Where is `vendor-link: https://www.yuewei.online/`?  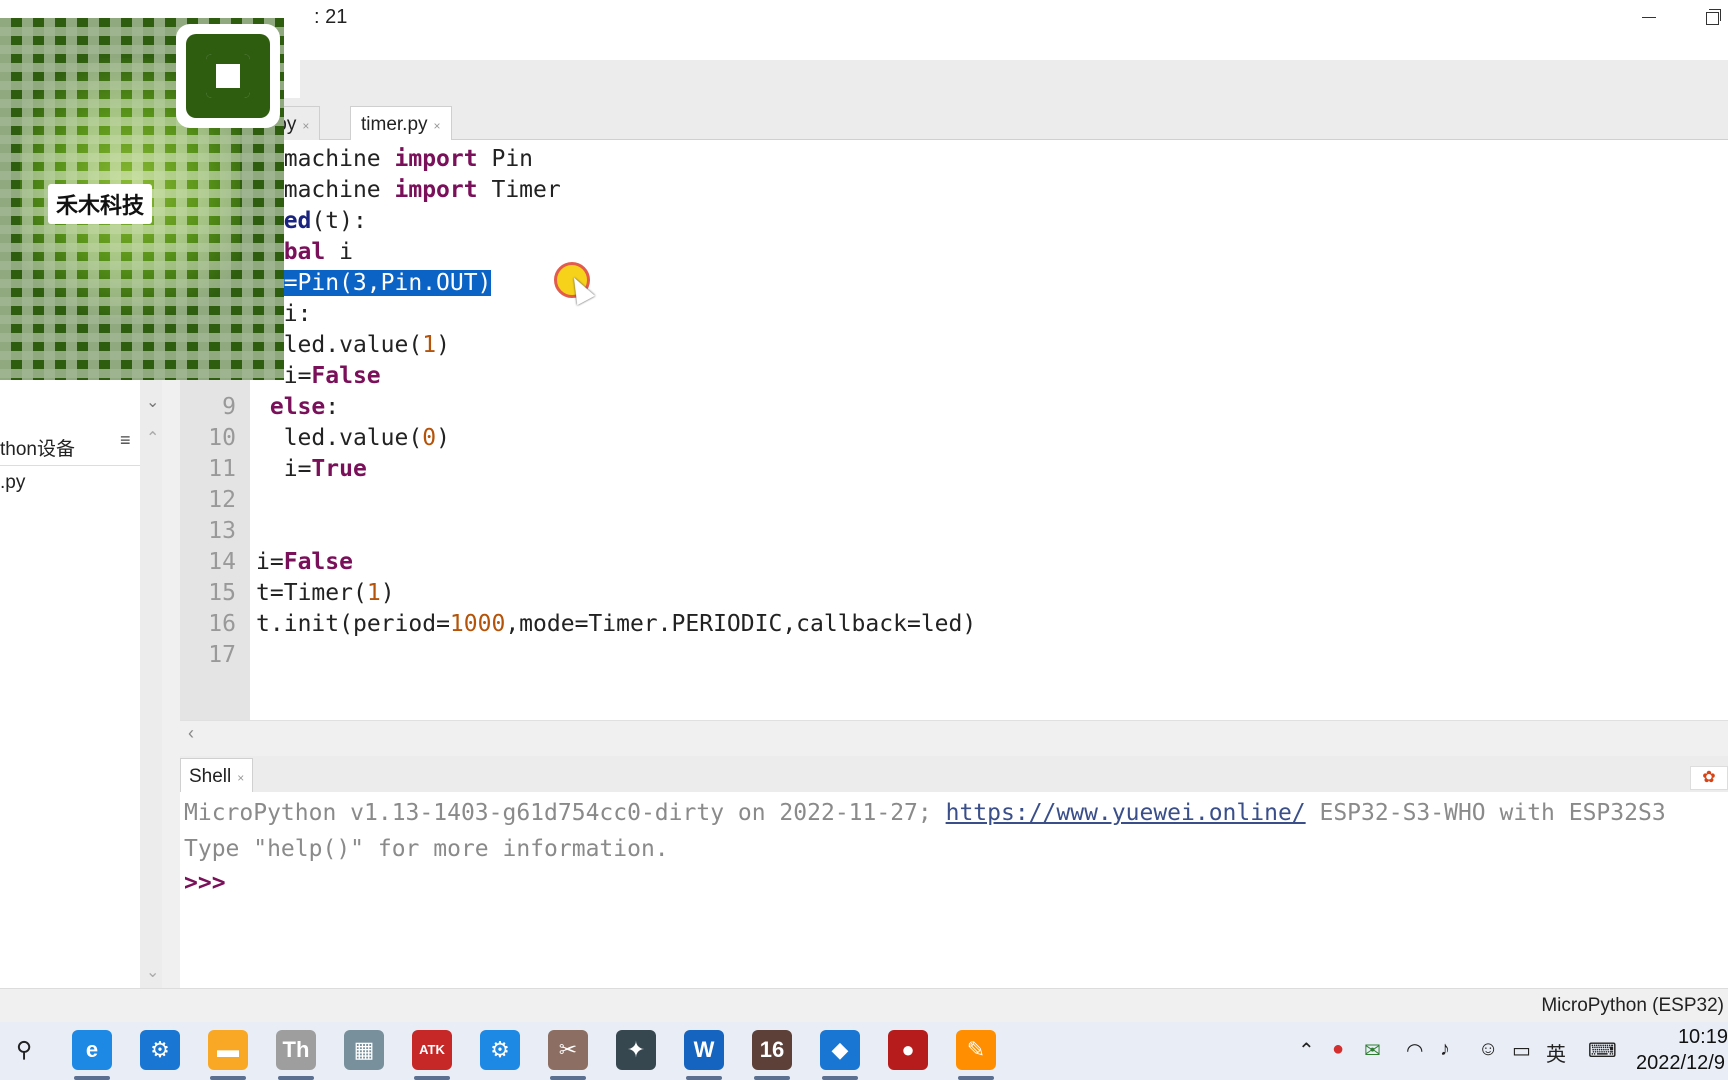 vendor-link: https://www.yuewei.online/ is located at coordinates (1126, 813).